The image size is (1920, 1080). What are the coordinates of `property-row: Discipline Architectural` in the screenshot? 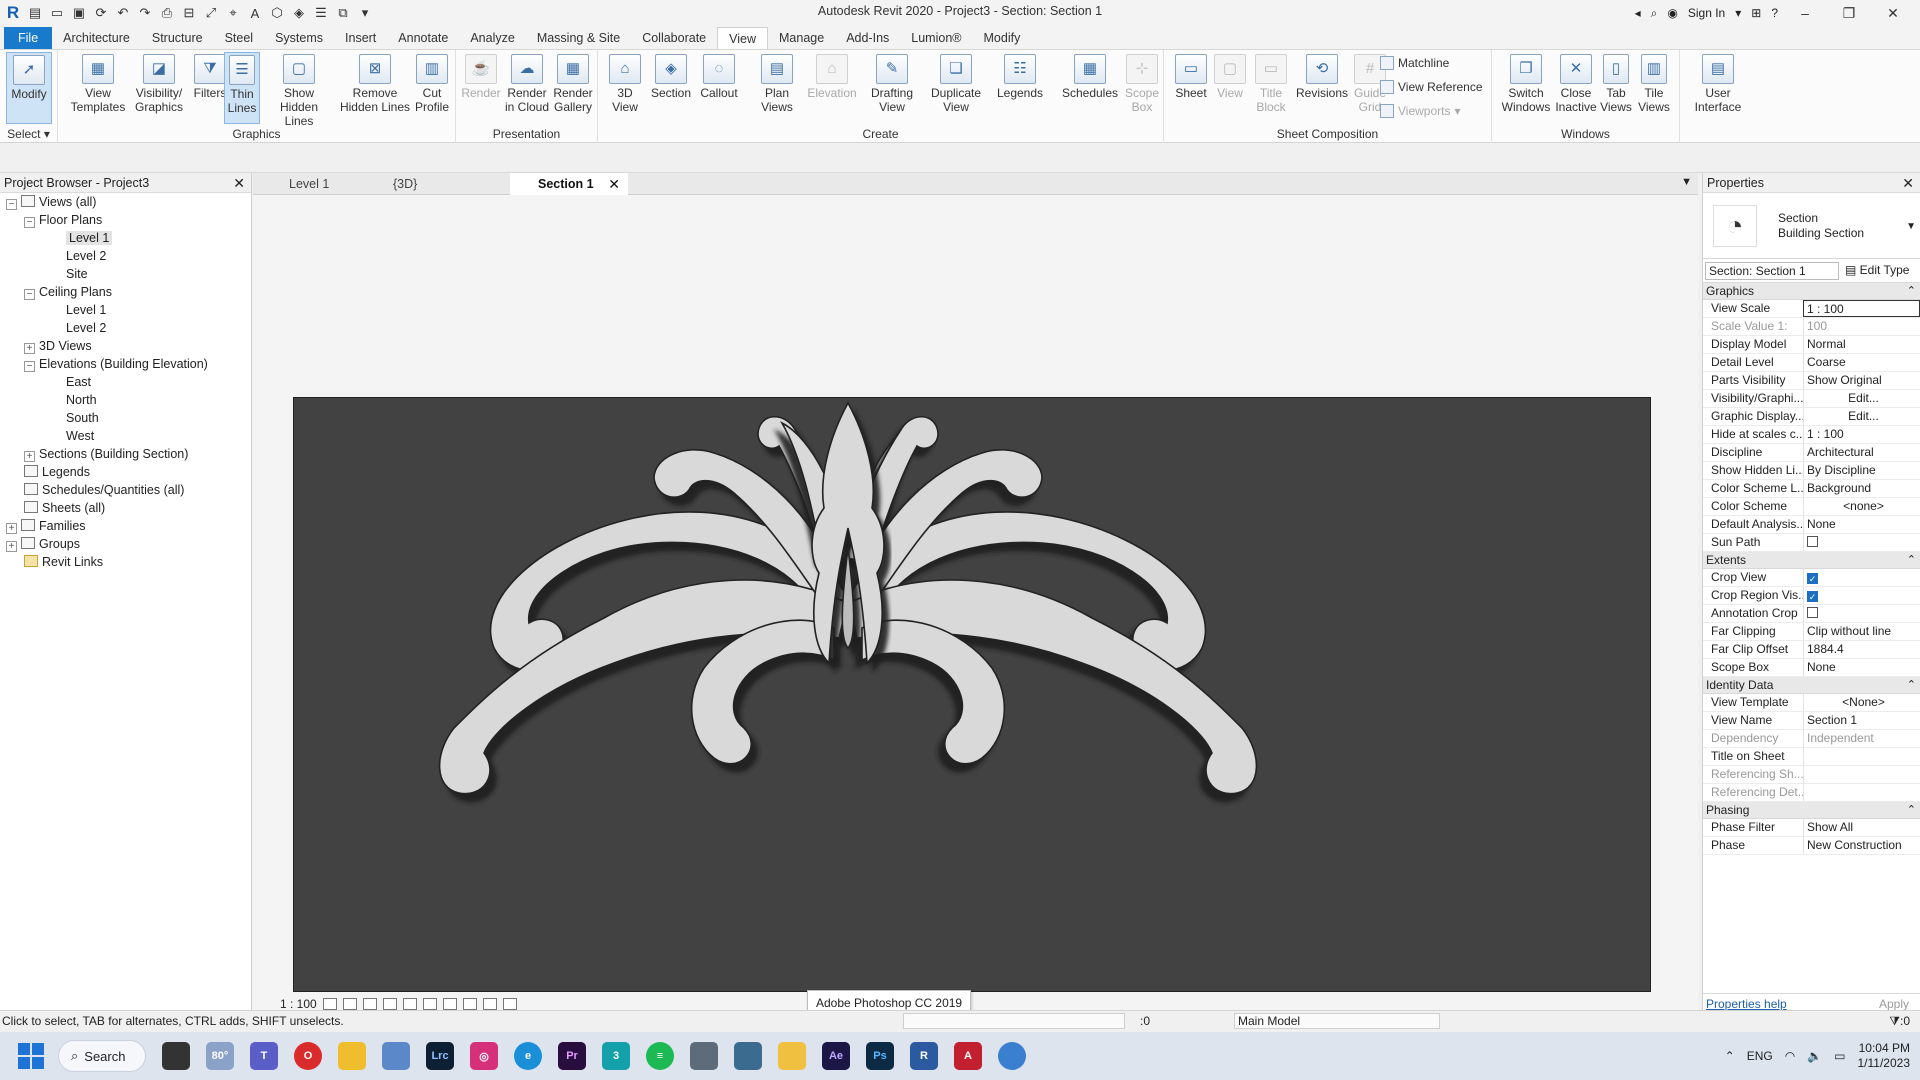 It's located at (1811, 453).